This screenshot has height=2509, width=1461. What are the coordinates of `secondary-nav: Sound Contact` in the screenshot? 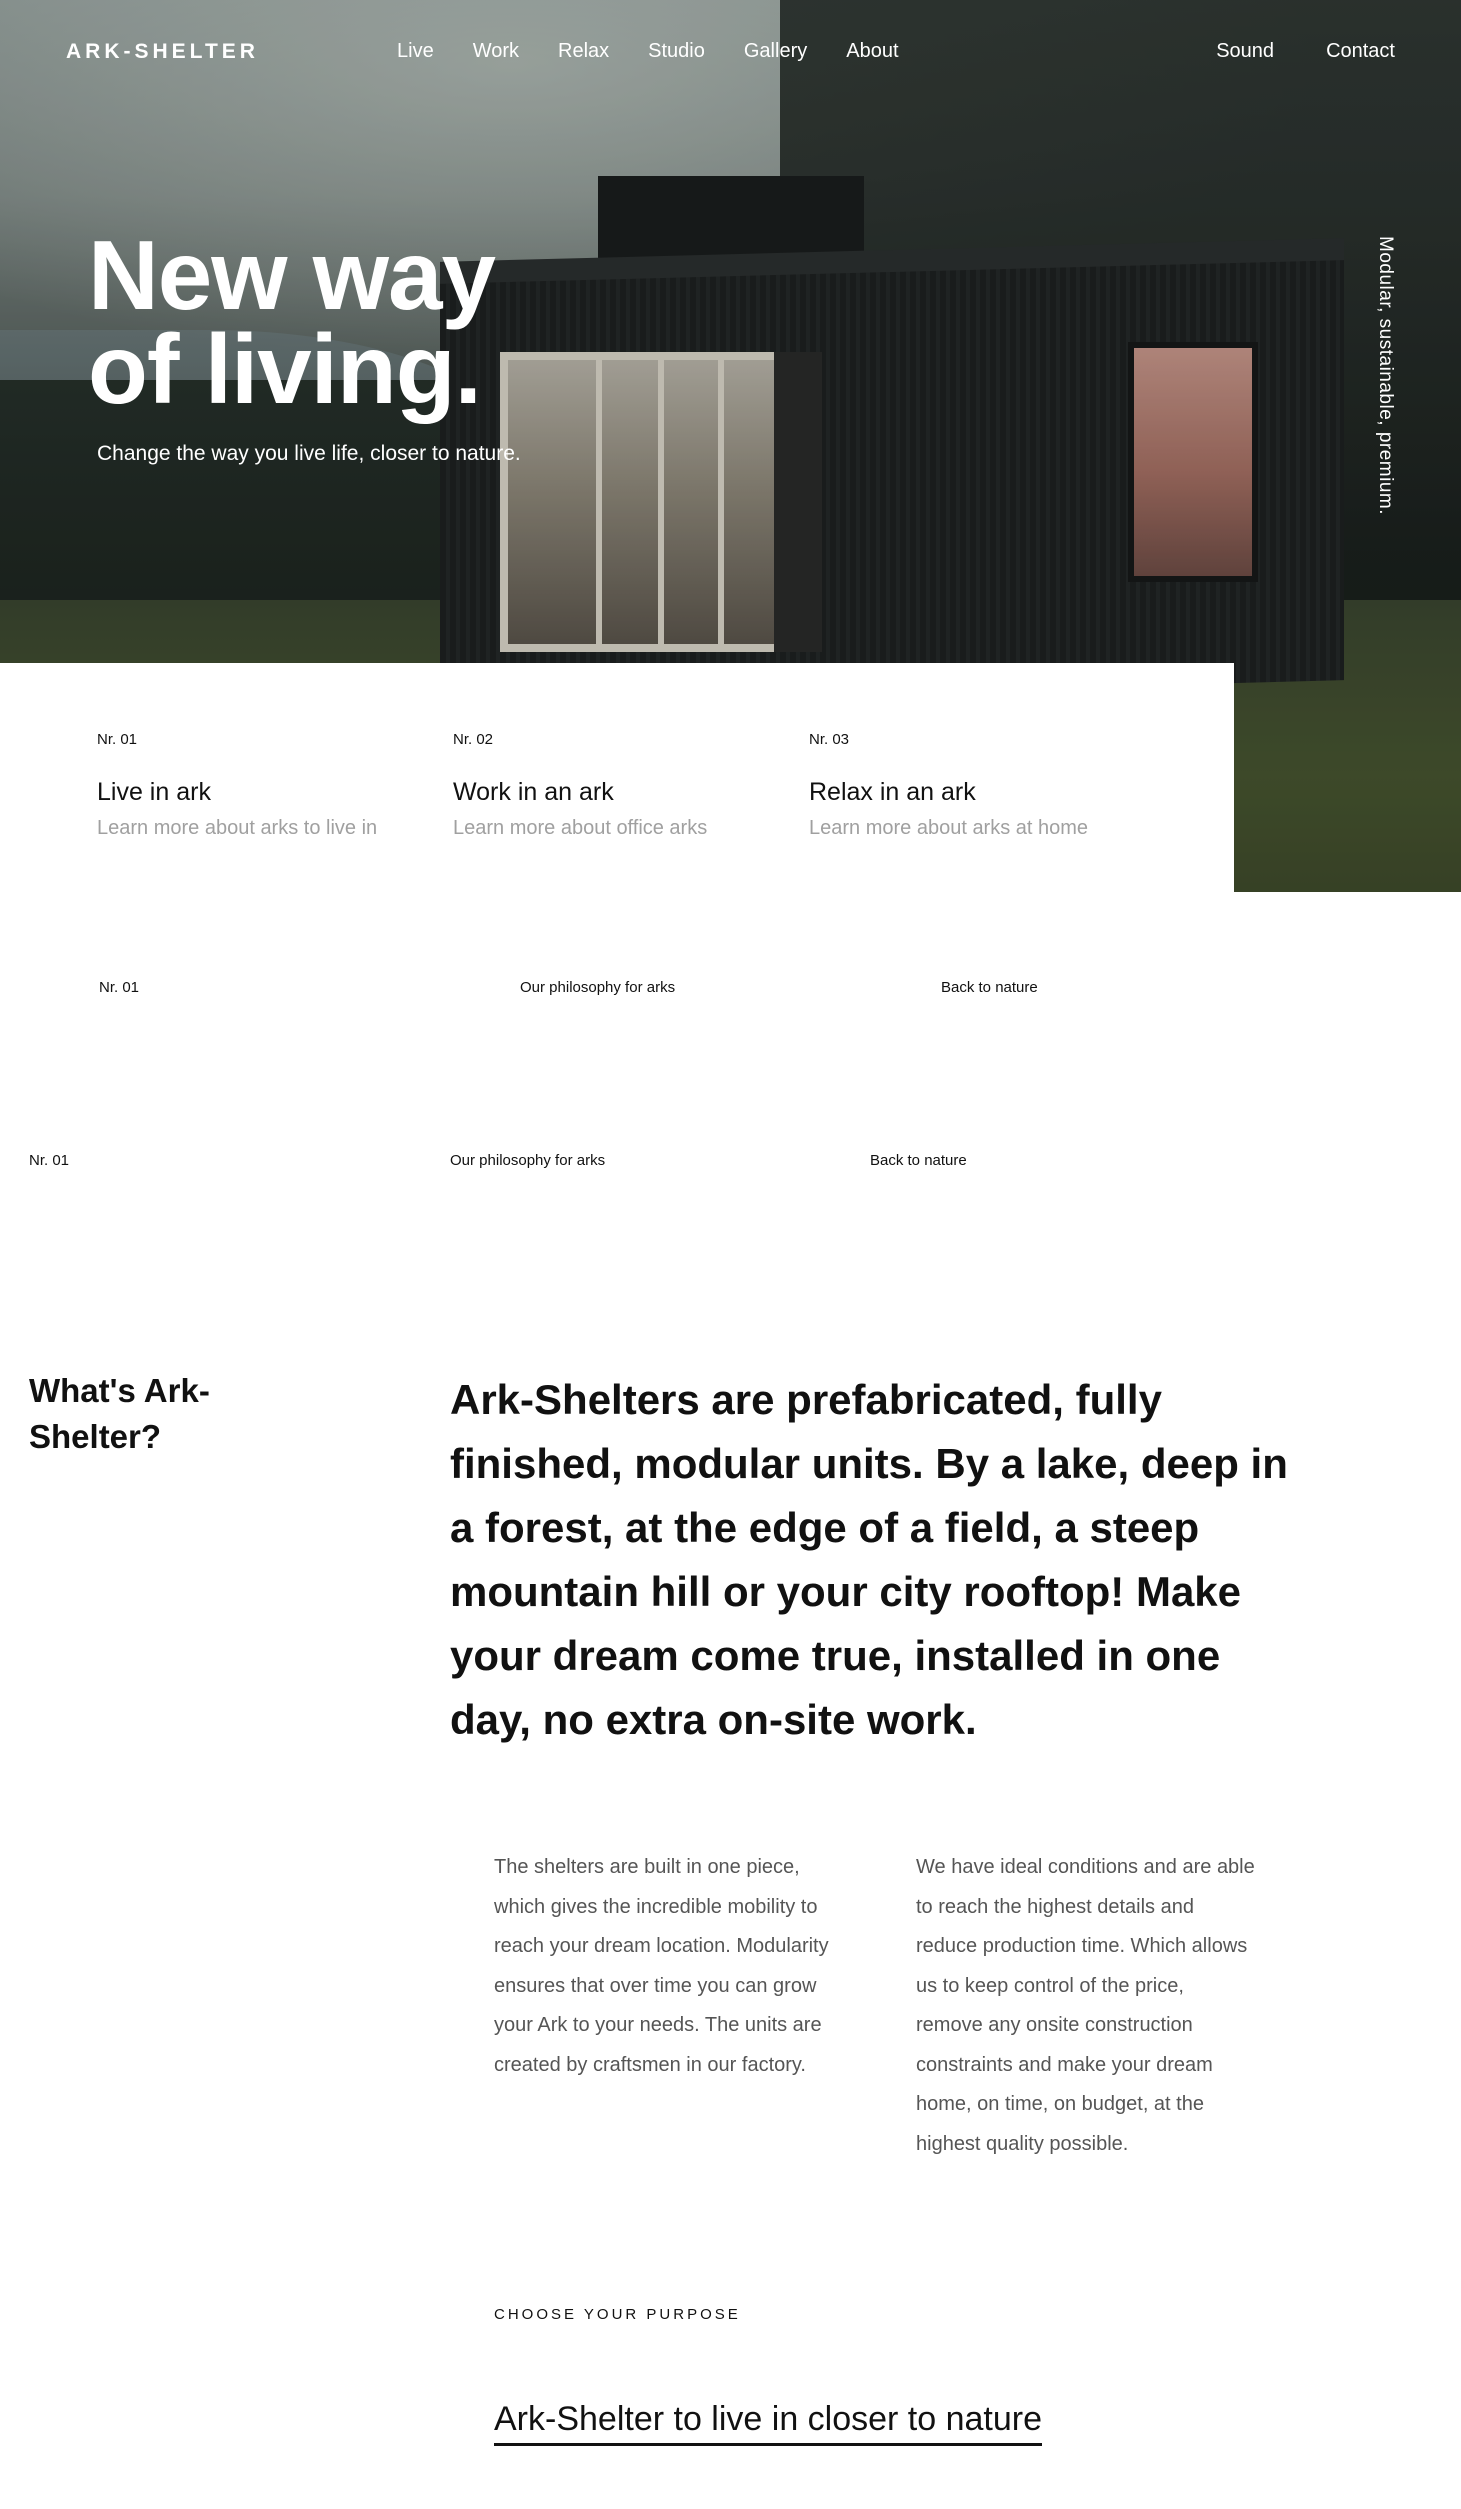 It's located at (1279, 51).